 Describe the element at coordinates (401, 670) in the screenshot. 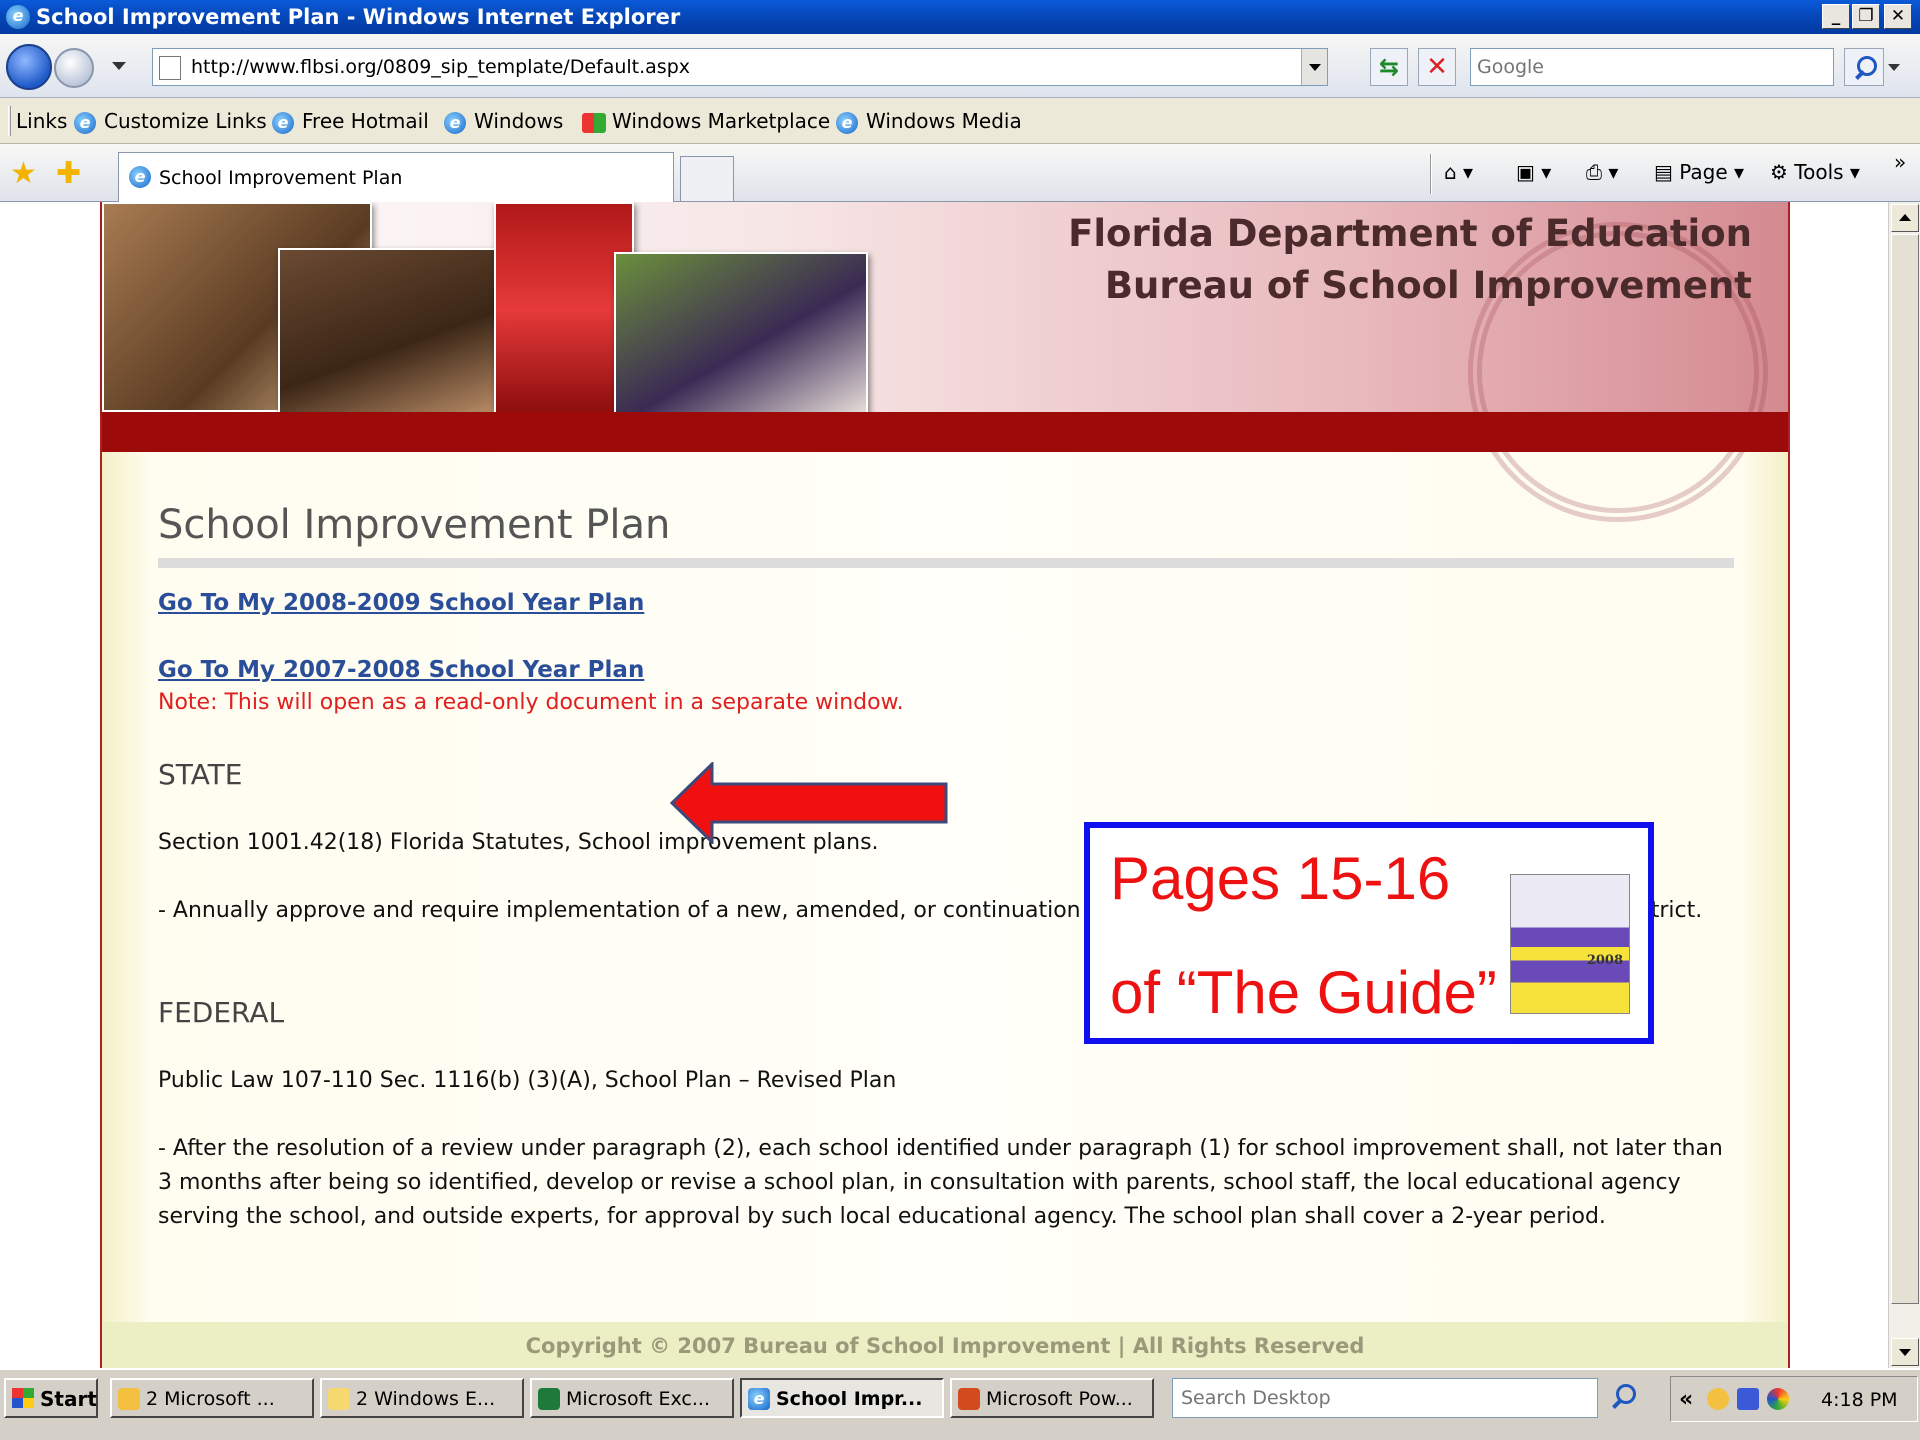

I see `link-2007-2008-plan: Go To My 2007-2008 School Year Plan` at that location.